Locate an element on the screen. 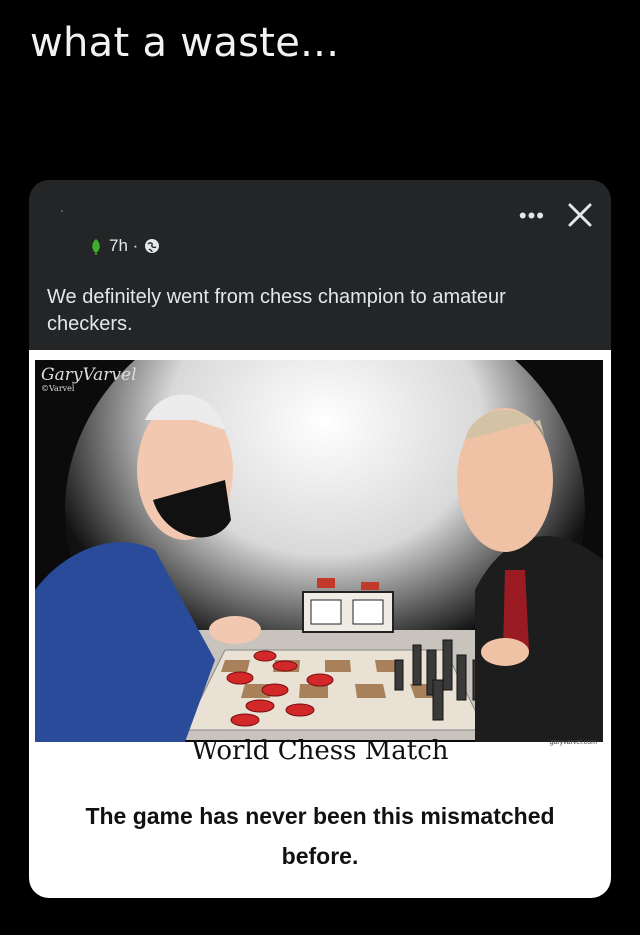  post-meta: 7h · is located at coordinates (124, 246).